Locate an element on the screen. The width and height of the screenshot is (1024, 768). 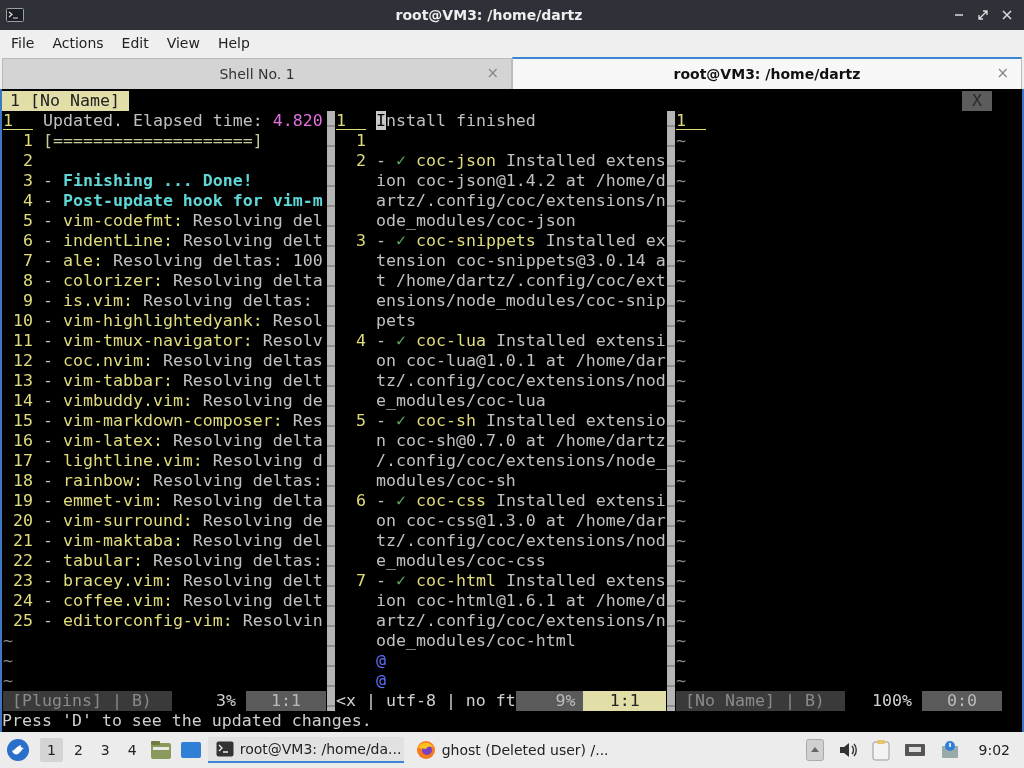
maximize-icon is located at coordinates (983, 15).